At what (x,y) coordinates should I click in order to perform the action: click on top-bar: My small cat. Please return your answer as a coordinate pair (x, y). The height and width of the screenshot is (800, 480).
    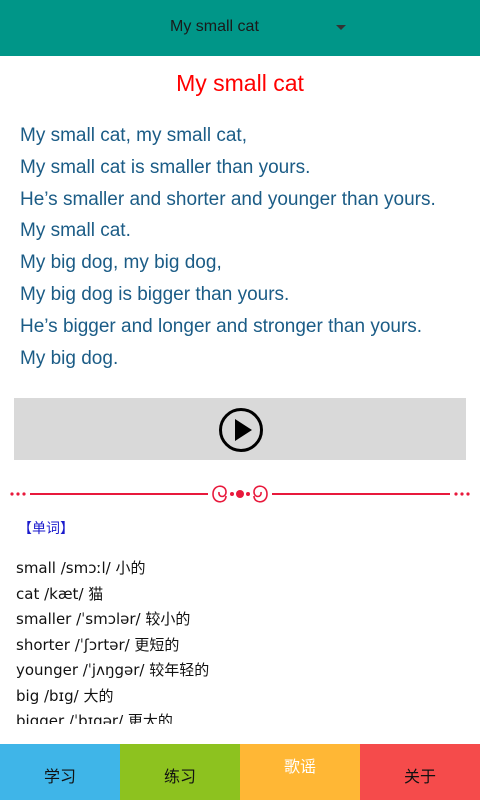
    Looking at the image, I should click on (240, 28).